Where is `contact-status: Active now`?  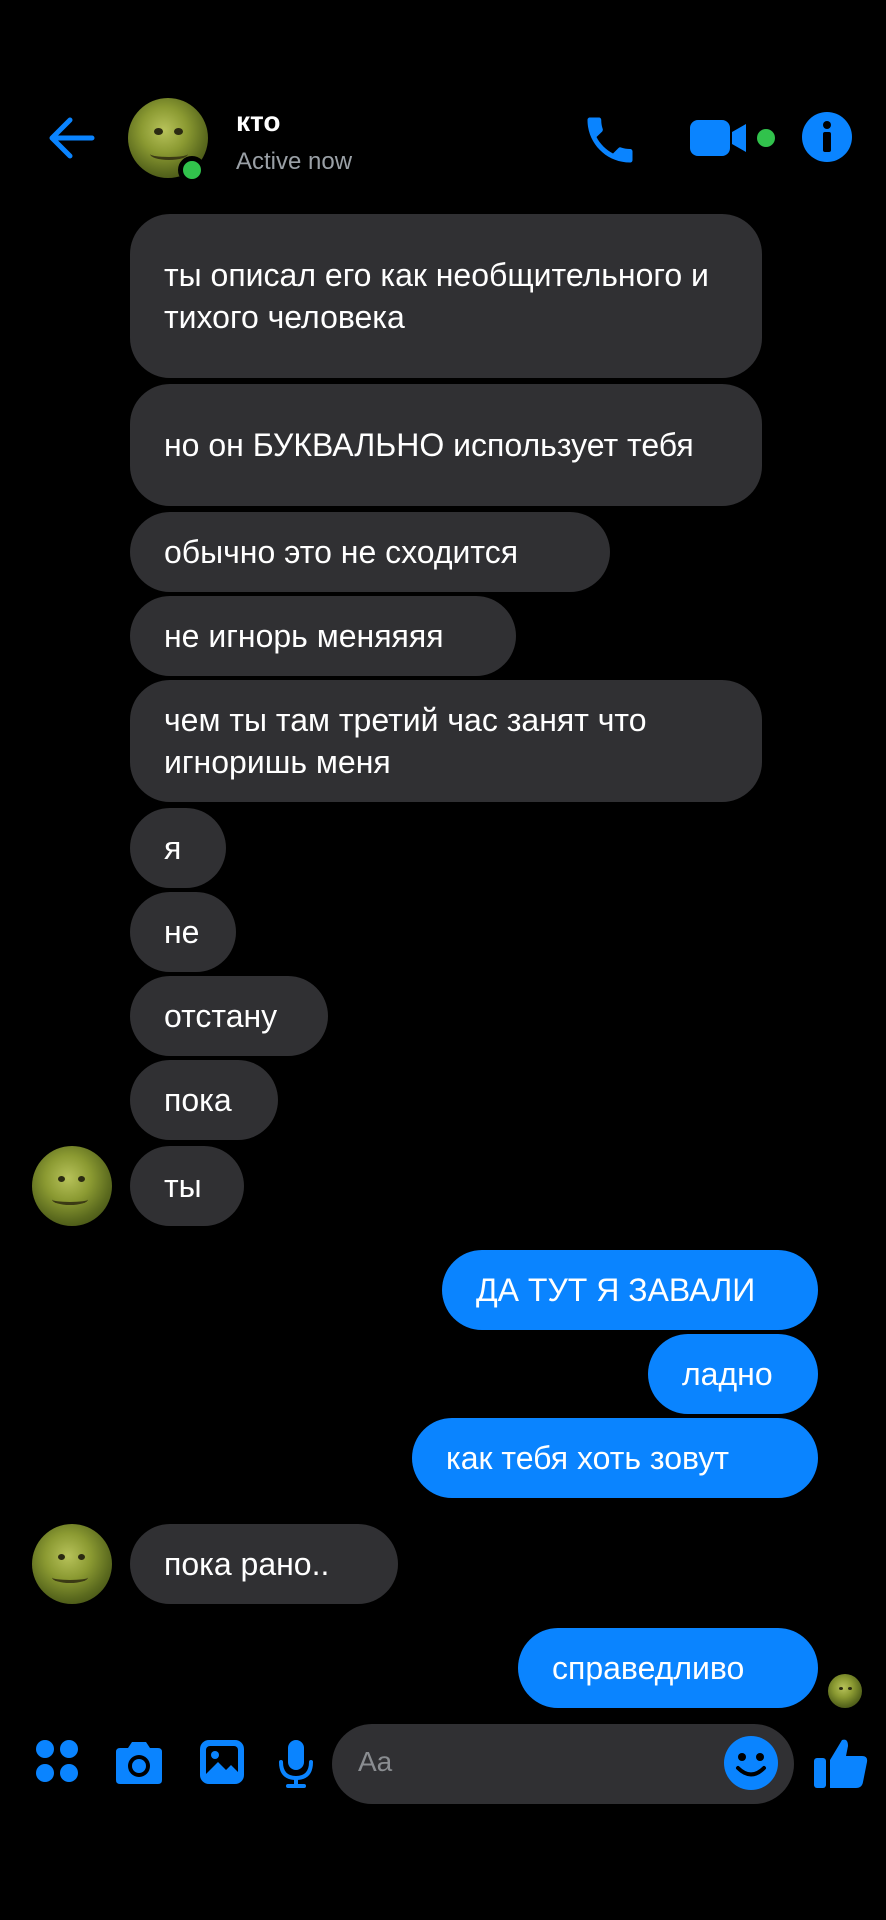 contact-status: Active now is located at coordinates (294, 161).